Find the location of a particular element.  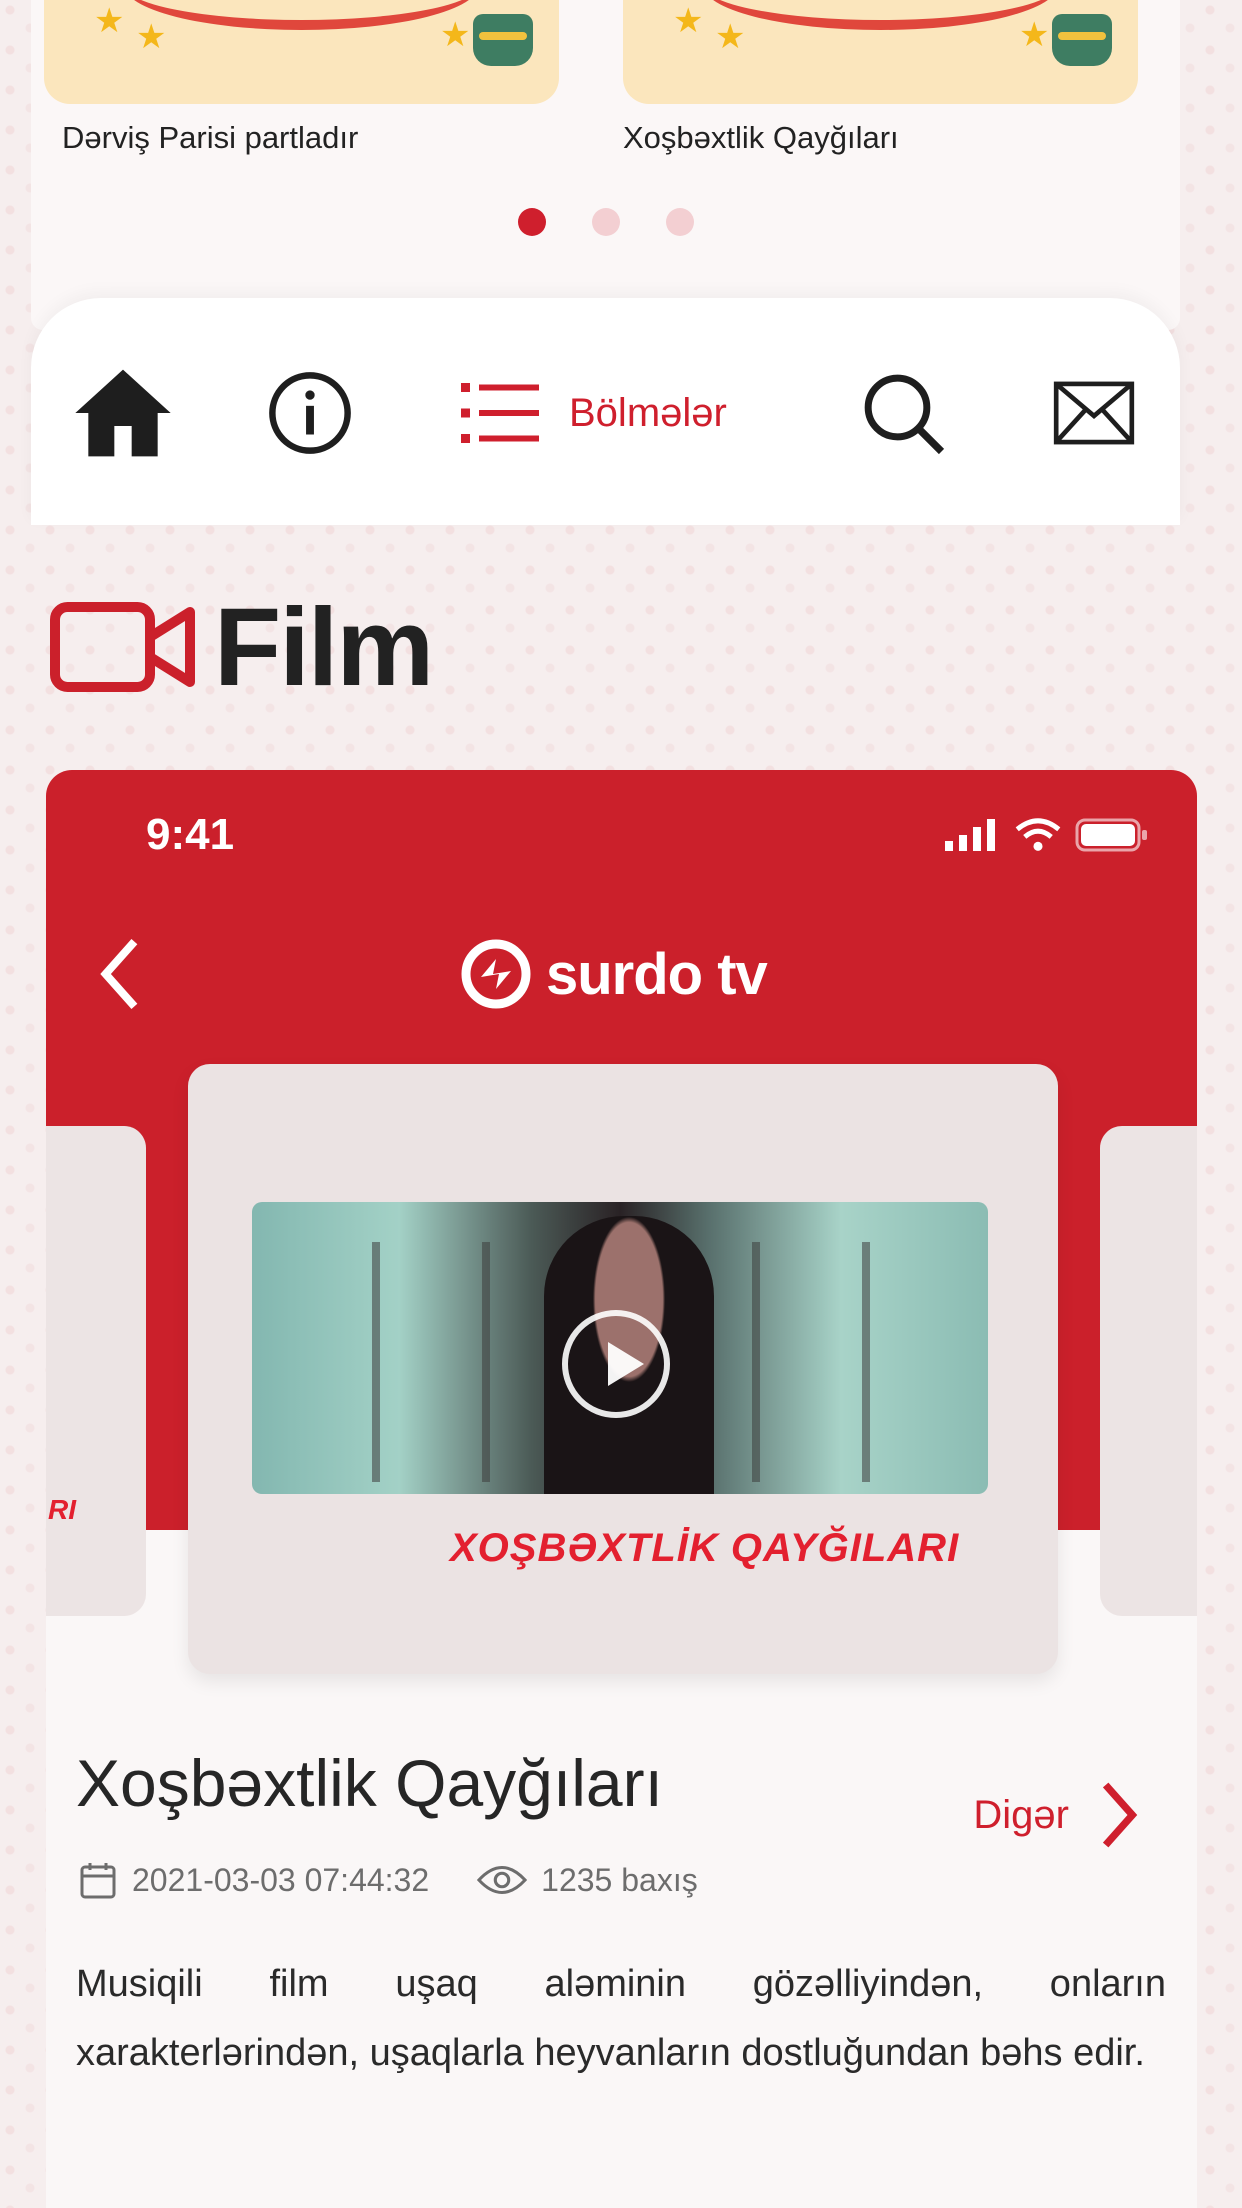

home-icon is located at coordinates (123, 413).